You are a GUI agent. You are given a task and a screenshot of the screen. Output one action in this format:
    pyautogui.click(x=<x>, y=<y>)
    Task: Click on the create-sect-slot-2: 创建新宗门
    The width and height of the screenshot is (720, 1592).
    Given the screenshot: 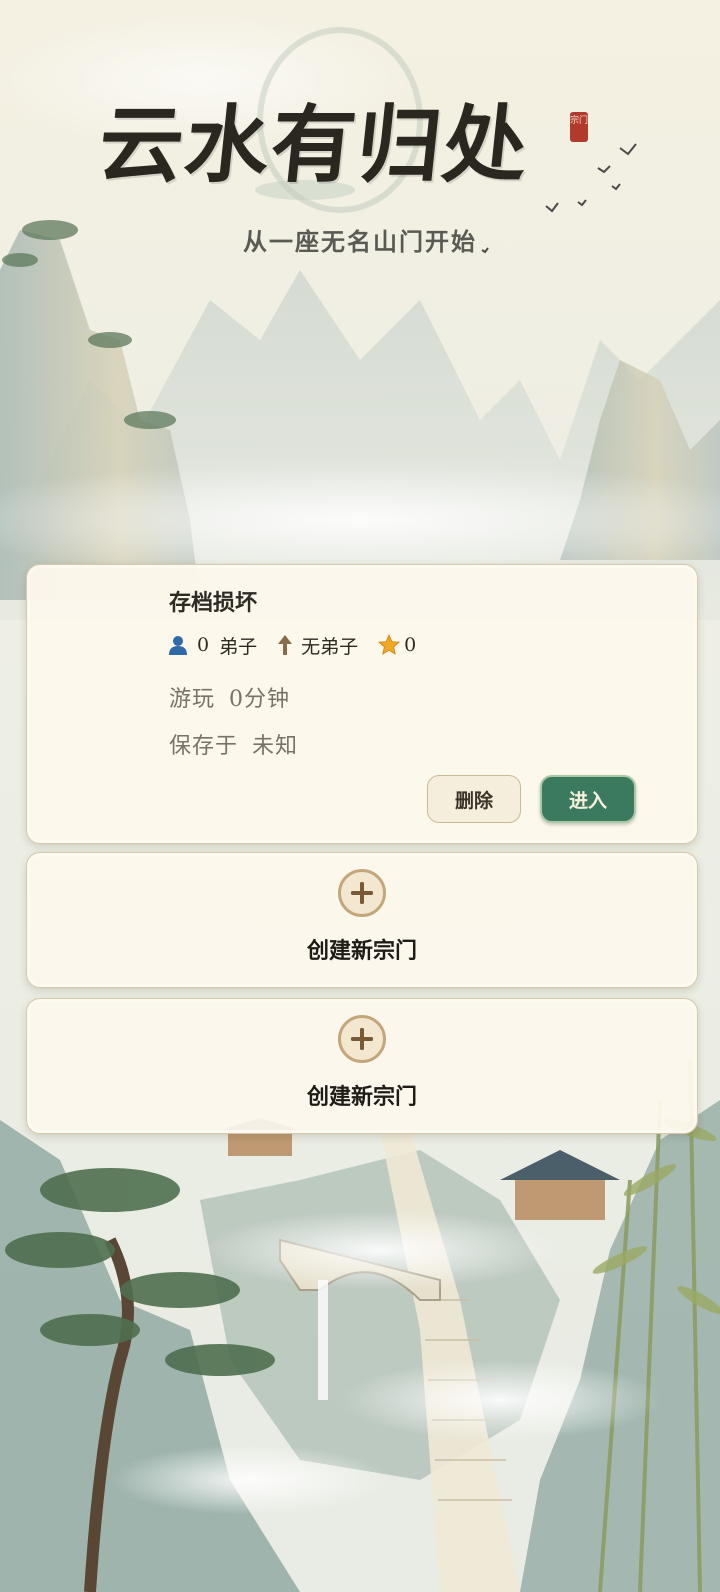 What is the action you would take?
    pyautogui.click(x=362, y=1066)
    